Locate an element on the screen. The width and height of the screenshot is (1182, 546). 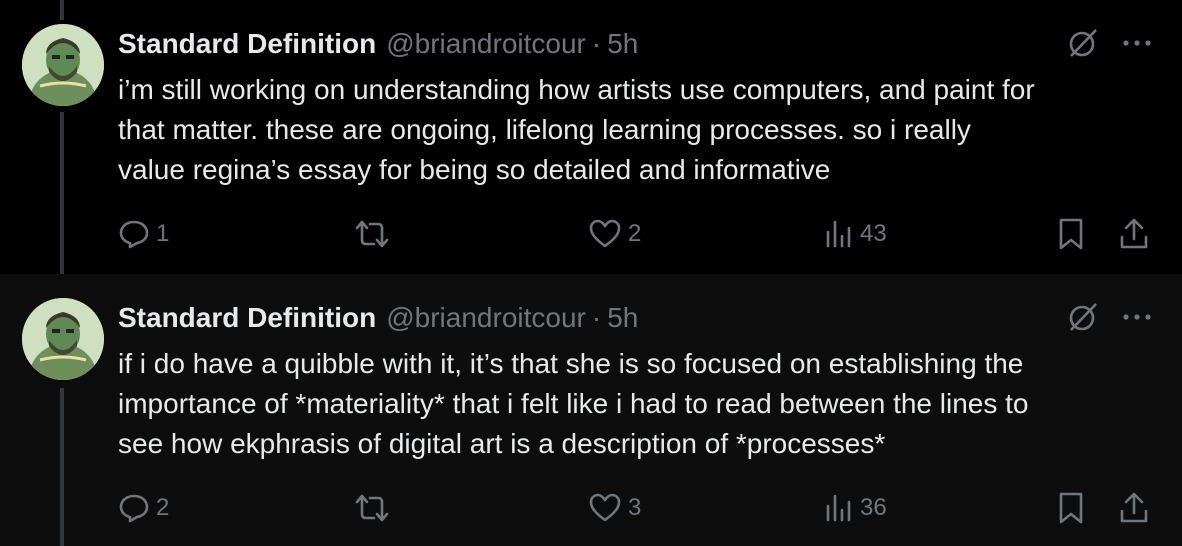
view-count: 36 is located at coordinates (873, 507).